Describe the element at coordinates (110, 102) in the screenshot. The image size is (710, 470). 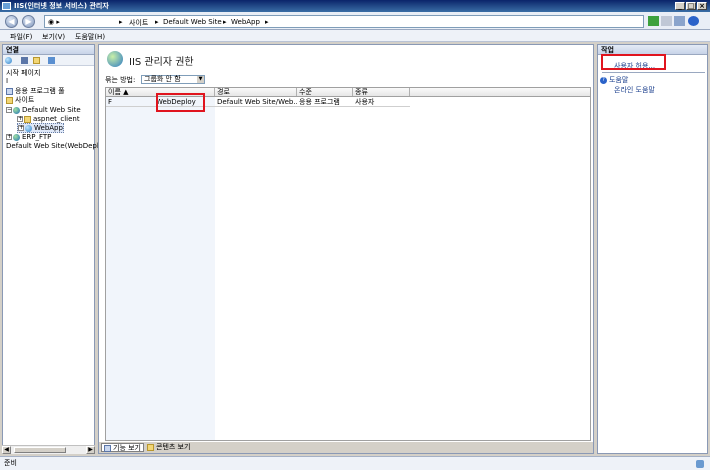
I see `row-name-prefix: F` at that location.